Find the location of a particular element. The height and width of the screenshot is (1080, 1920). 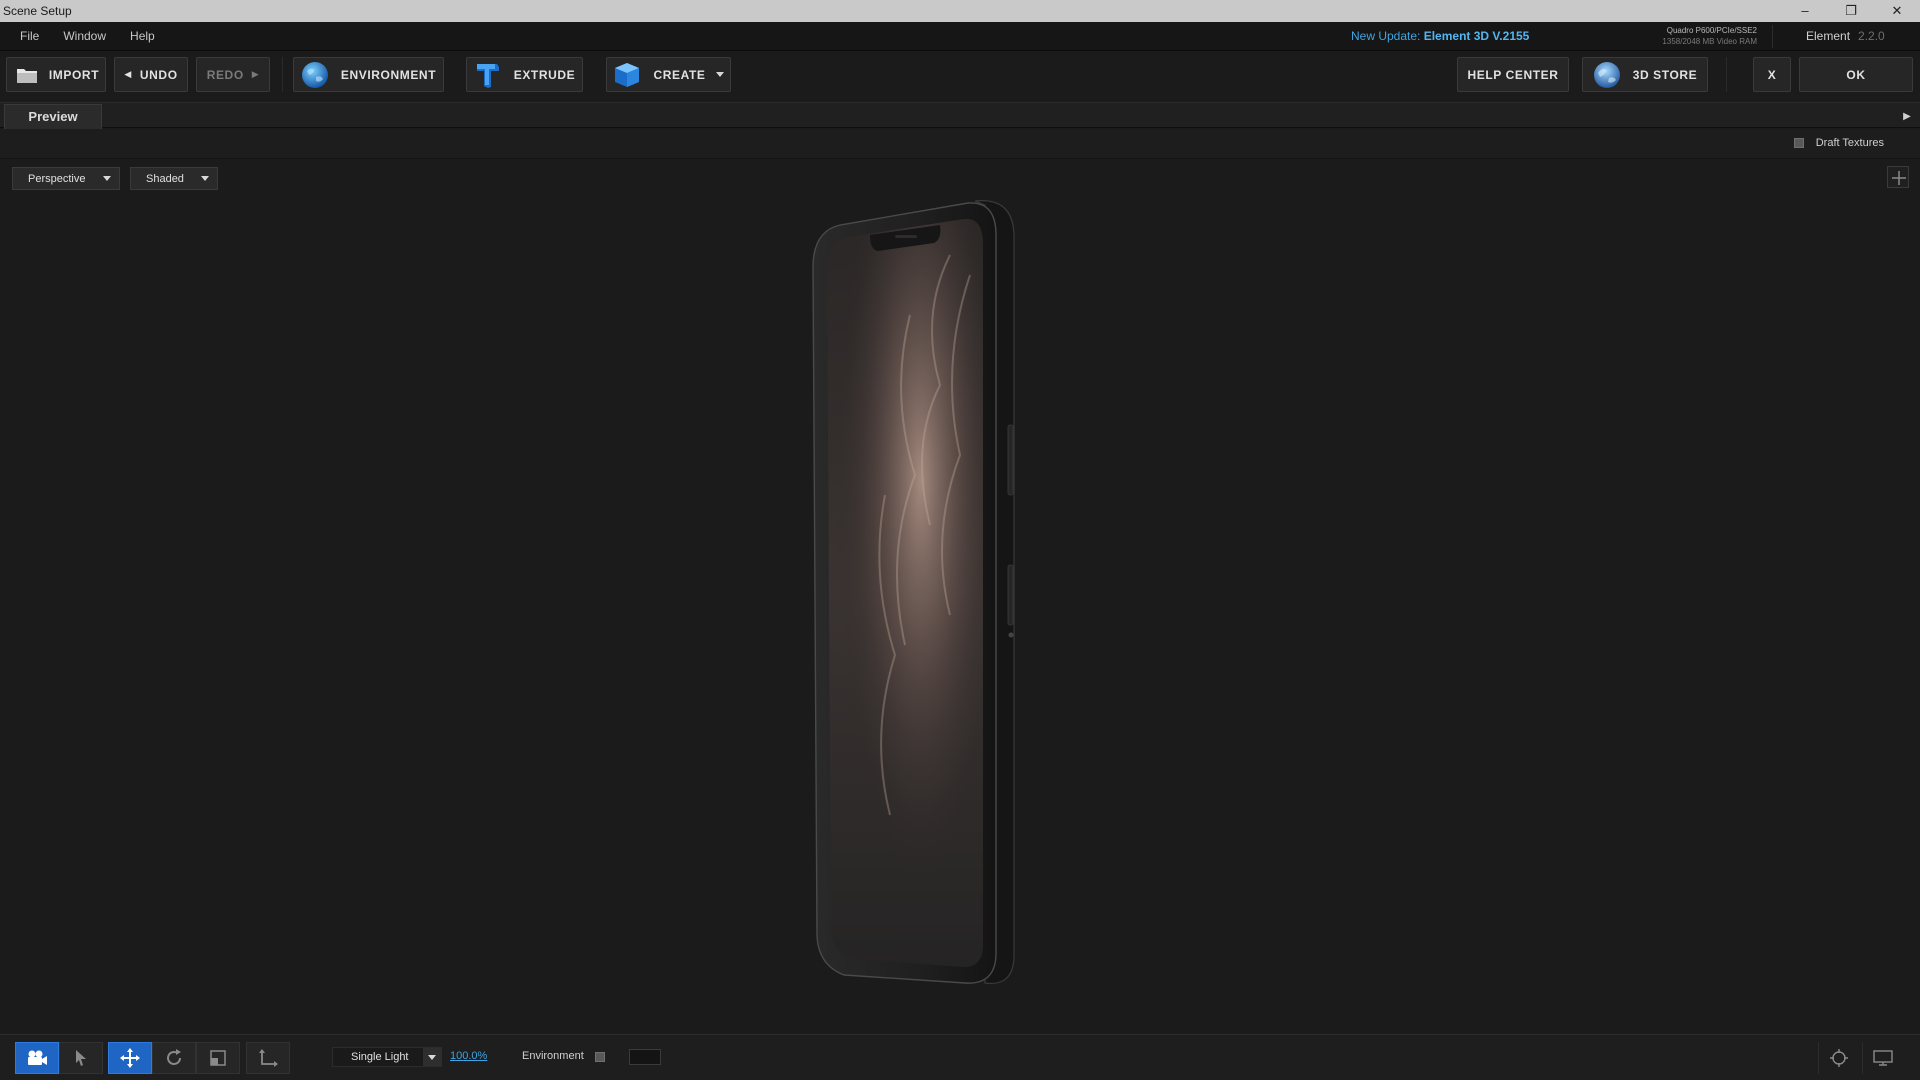

select-tool-button is located at coordinates (81, 1058).